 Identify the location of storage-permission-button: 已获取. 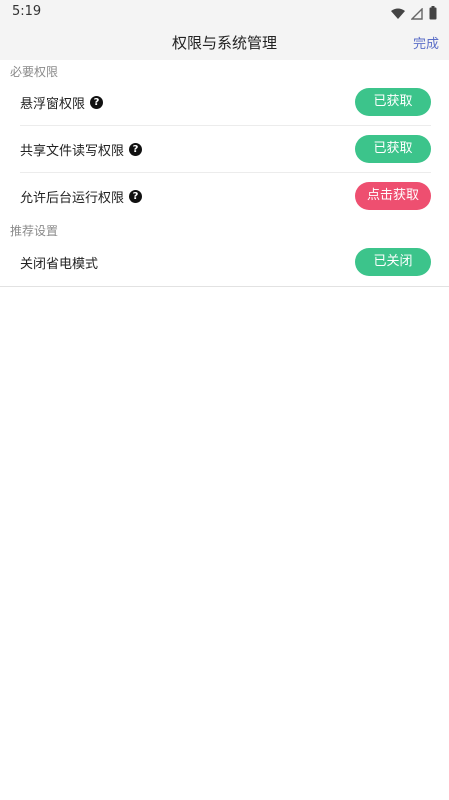
(393, 149).